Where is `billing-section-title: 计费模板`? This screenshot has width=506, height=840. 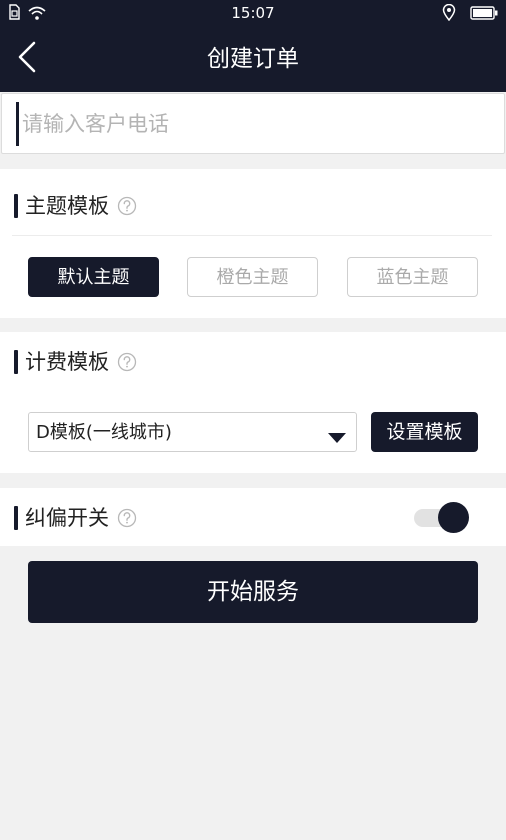 billing-section-title: 计费模板 is located at coordinates (67, 362).